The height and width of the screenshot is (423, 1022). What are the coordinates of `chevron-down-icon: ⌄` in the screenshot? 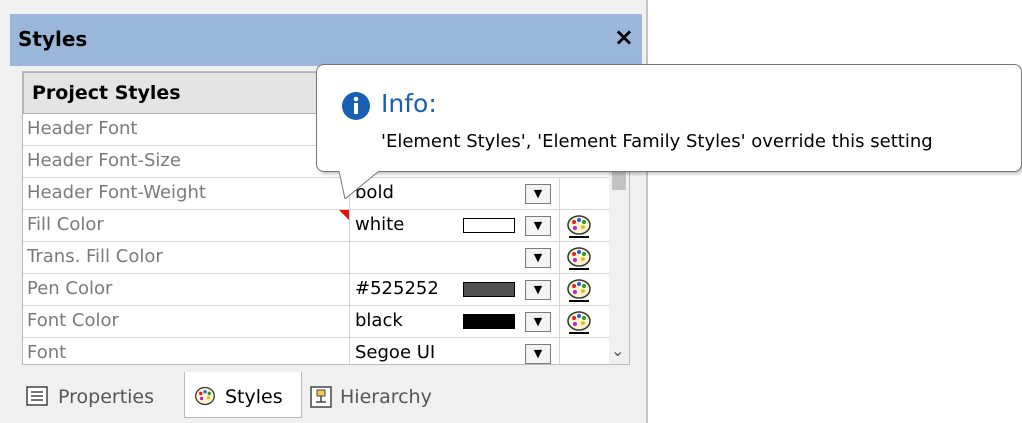 It's located at (617, 350).